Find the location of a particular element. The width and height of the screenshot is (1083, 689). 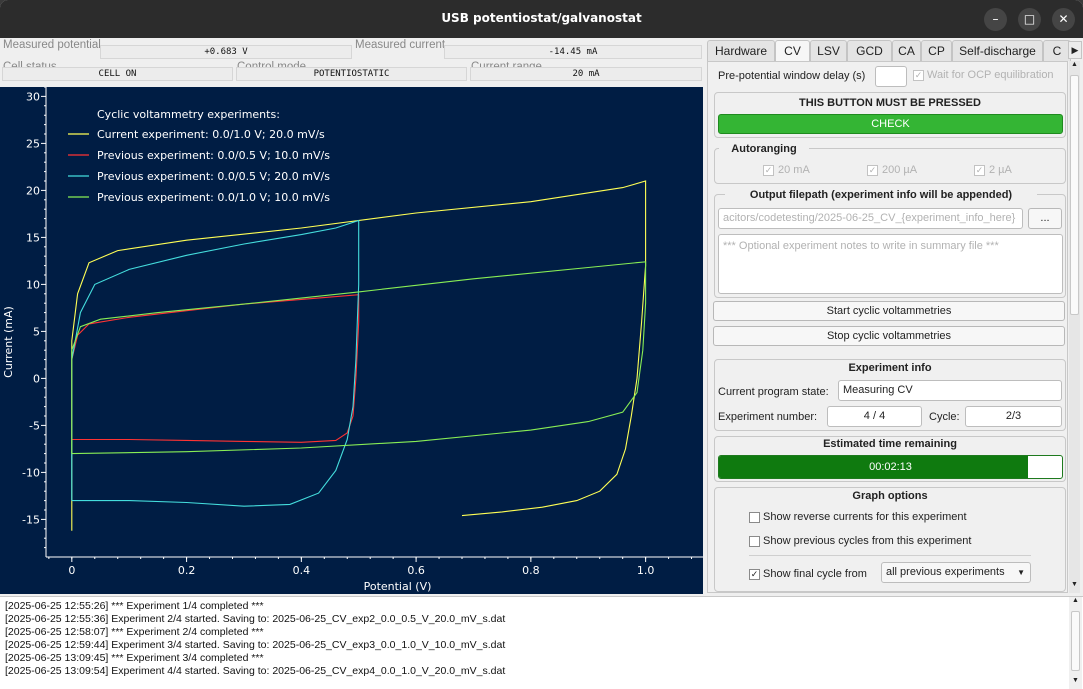

range-200ua-checkbox: ✓ is located at coordinates (872, 170).